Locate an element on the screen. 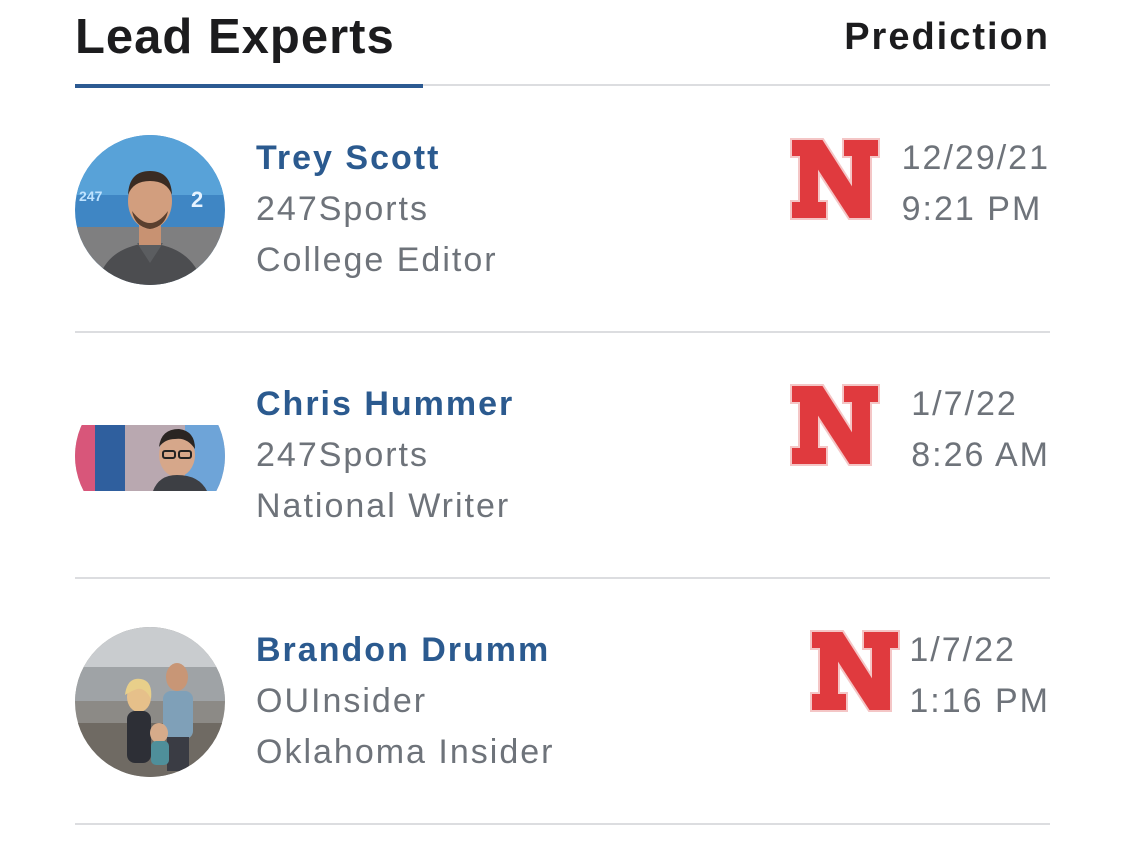 The image size is (1125, 861). expert-role: National Writer is located at coordinates (383, 506).